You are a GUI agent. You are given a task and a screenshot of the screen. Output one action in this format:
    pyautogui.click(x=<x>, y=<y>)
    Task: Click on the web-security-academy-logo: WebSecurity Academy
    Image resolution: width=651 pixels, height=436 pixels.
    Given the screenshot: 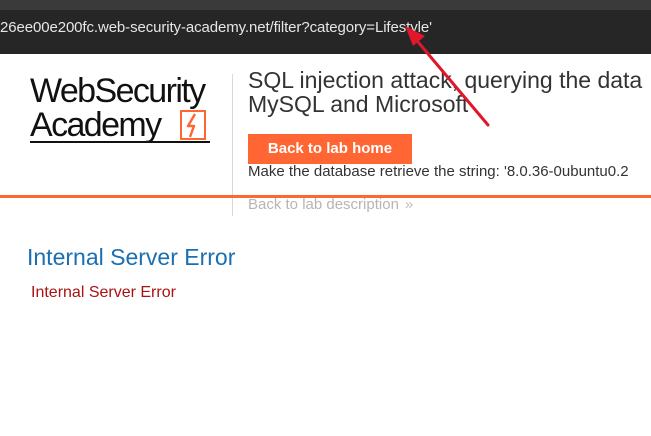 What is the action you would take?
    pyautogui.click(x=130, y=109)
    